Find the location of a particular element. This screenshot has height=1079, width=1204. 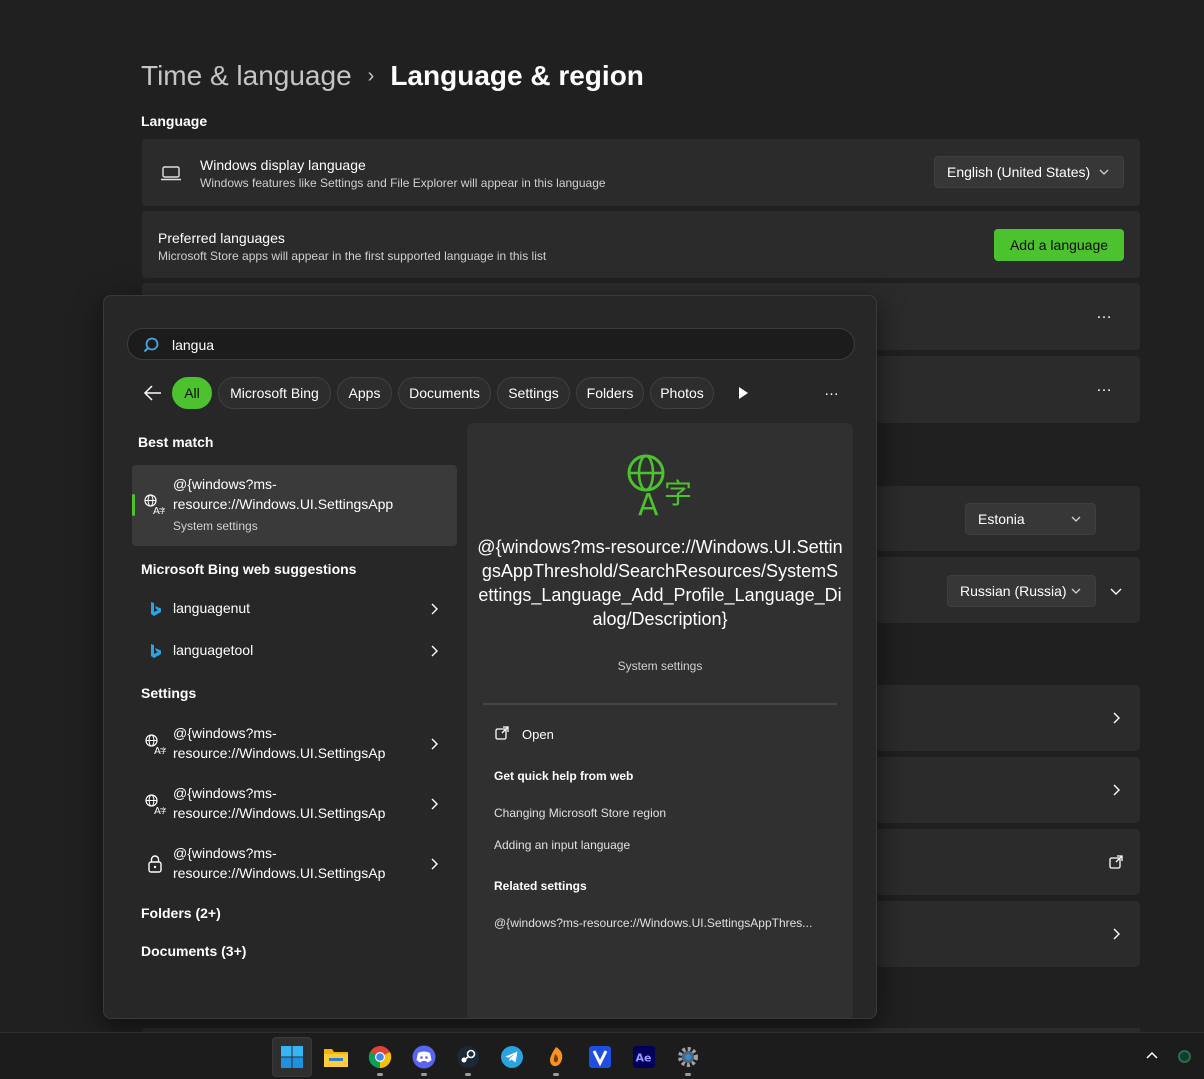

taskbar-settings is located at coordinates (688, 1057).